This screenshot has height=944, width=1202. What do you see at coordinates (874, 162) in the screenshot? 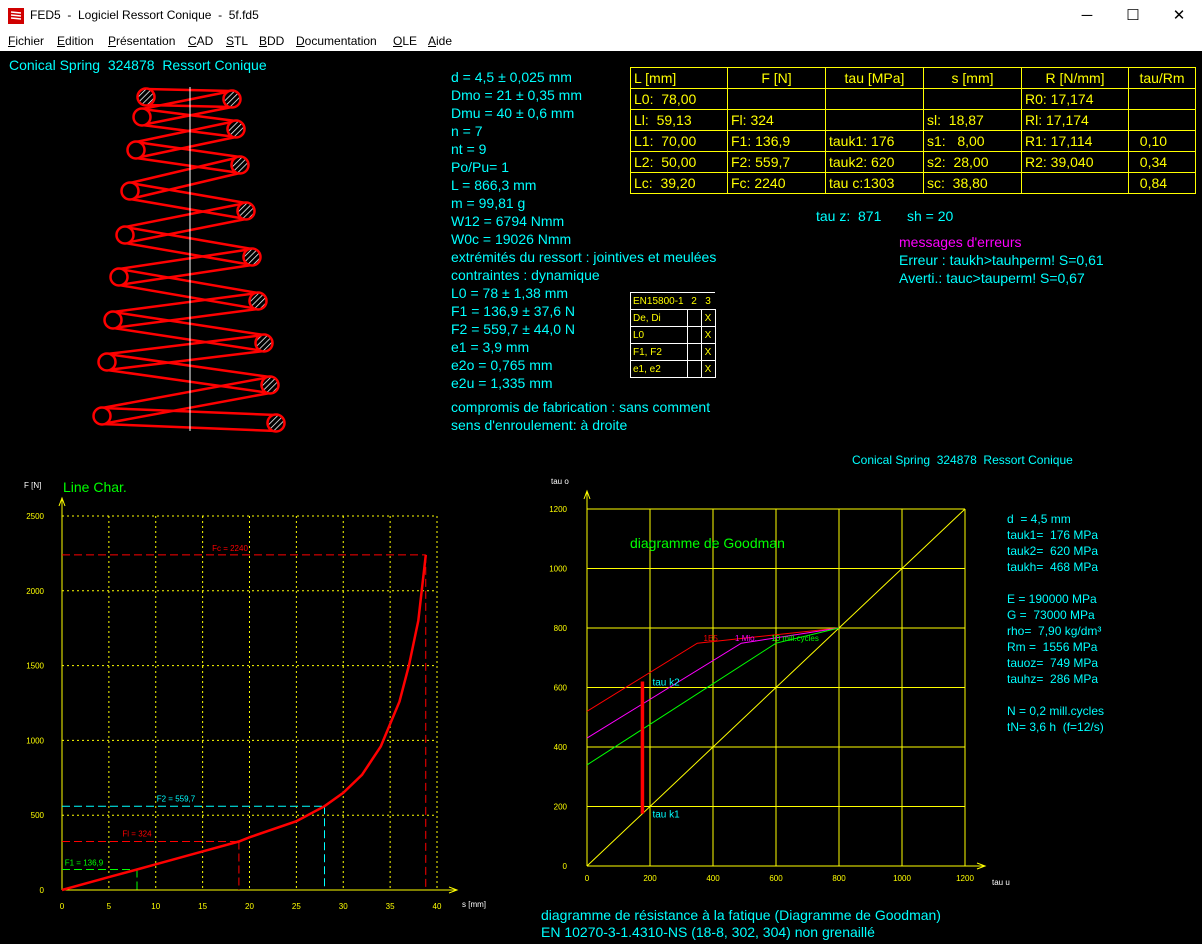
I see `table-cell: tauk2: 620` at bounding box center [874, 162].